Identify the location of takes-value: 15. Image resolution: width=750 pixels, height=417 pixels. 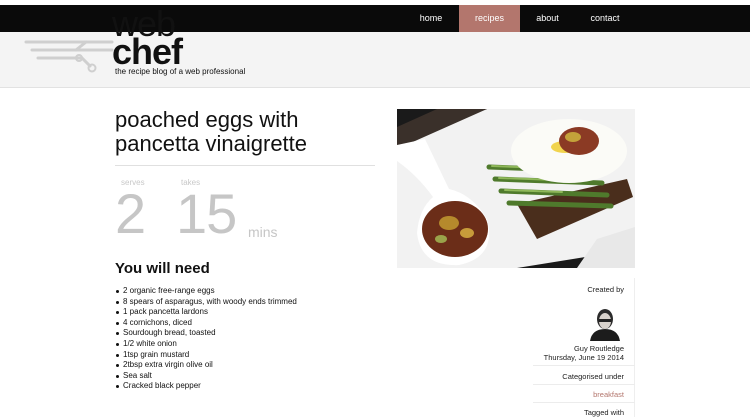
(206, 213).